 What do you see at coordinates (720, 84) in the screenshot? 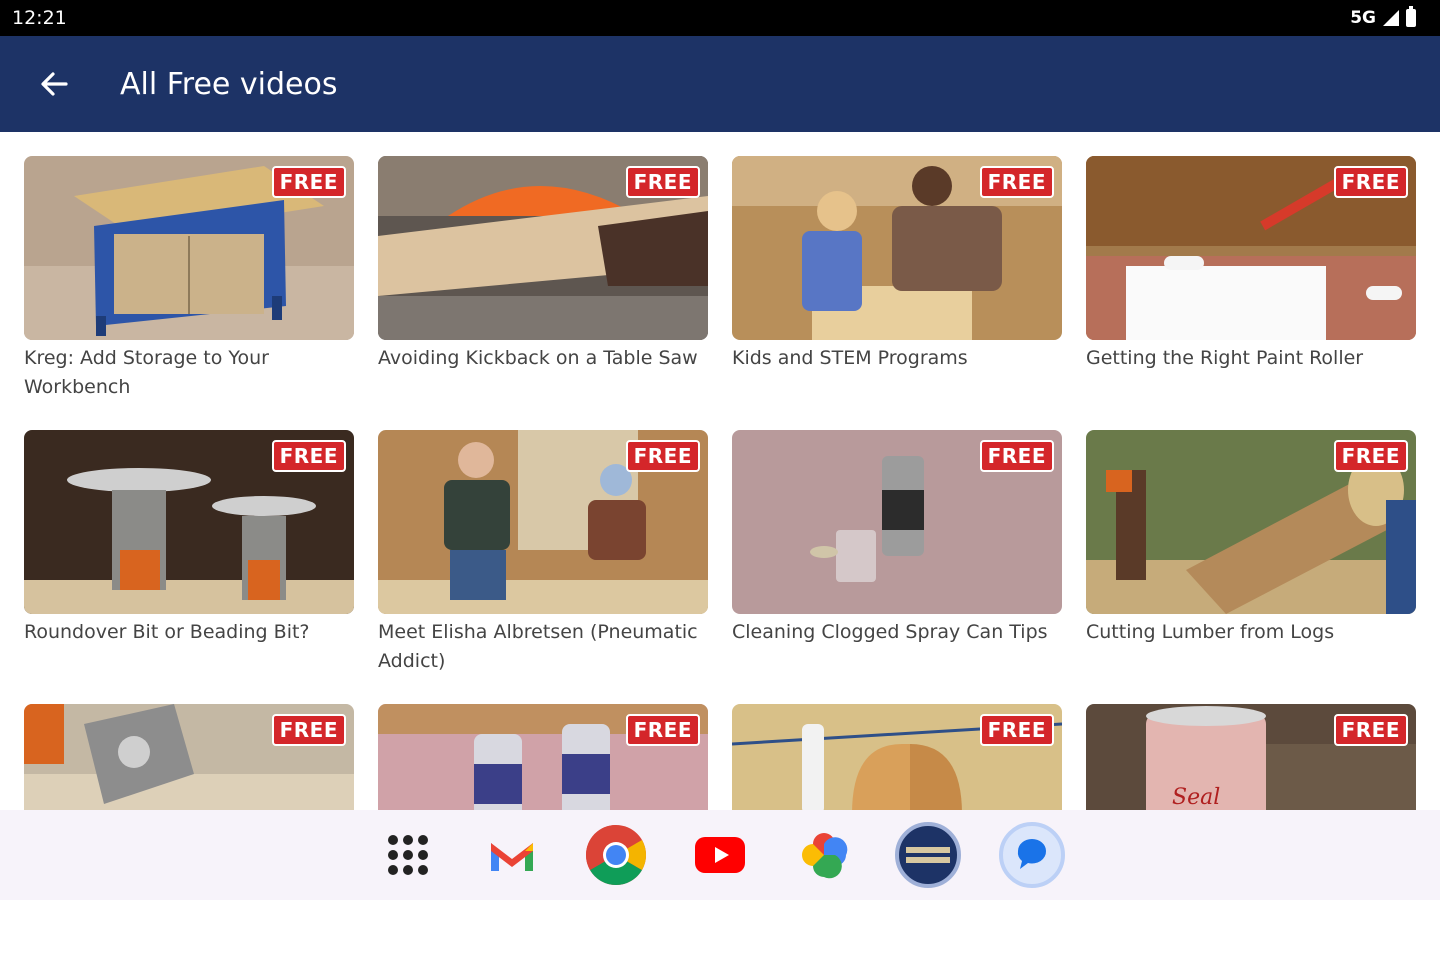
I see `app-bar: All Free videos` at bounding box center [720, 84].